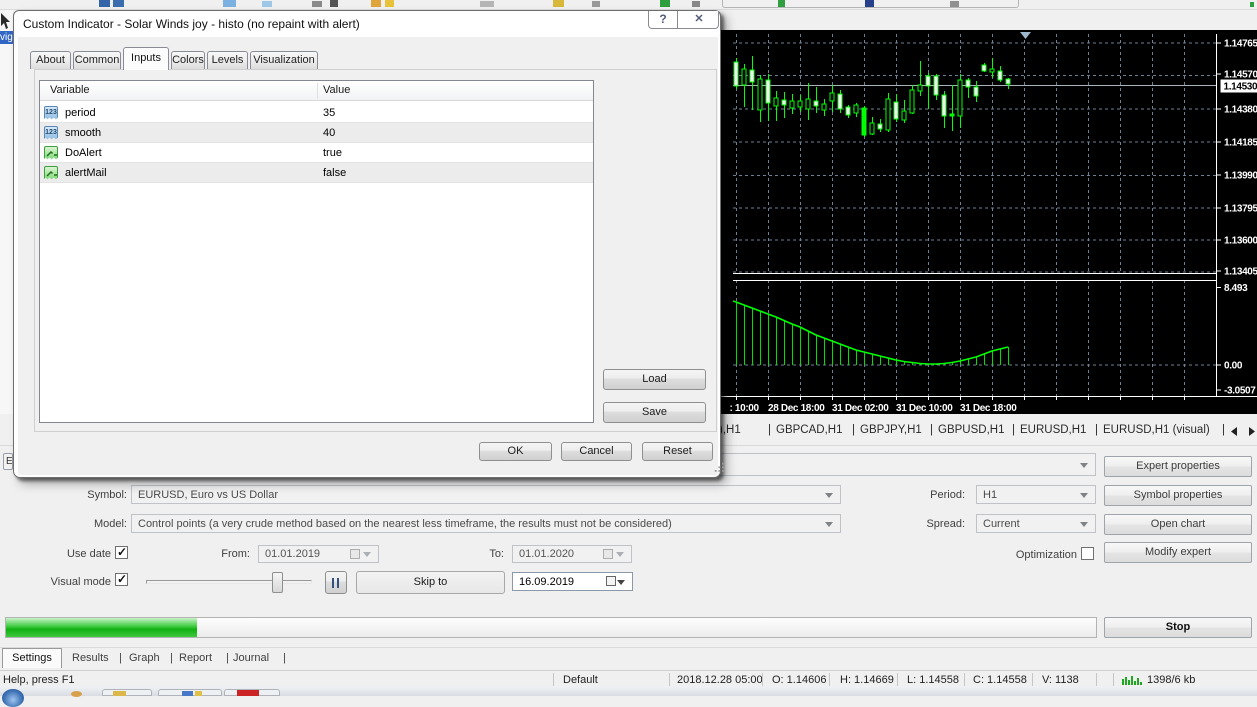 Image resolution: width=1257 pixels, height=707 pixels. I want to click on svg-text: 31 Dec 18:00, so click(988, 408).